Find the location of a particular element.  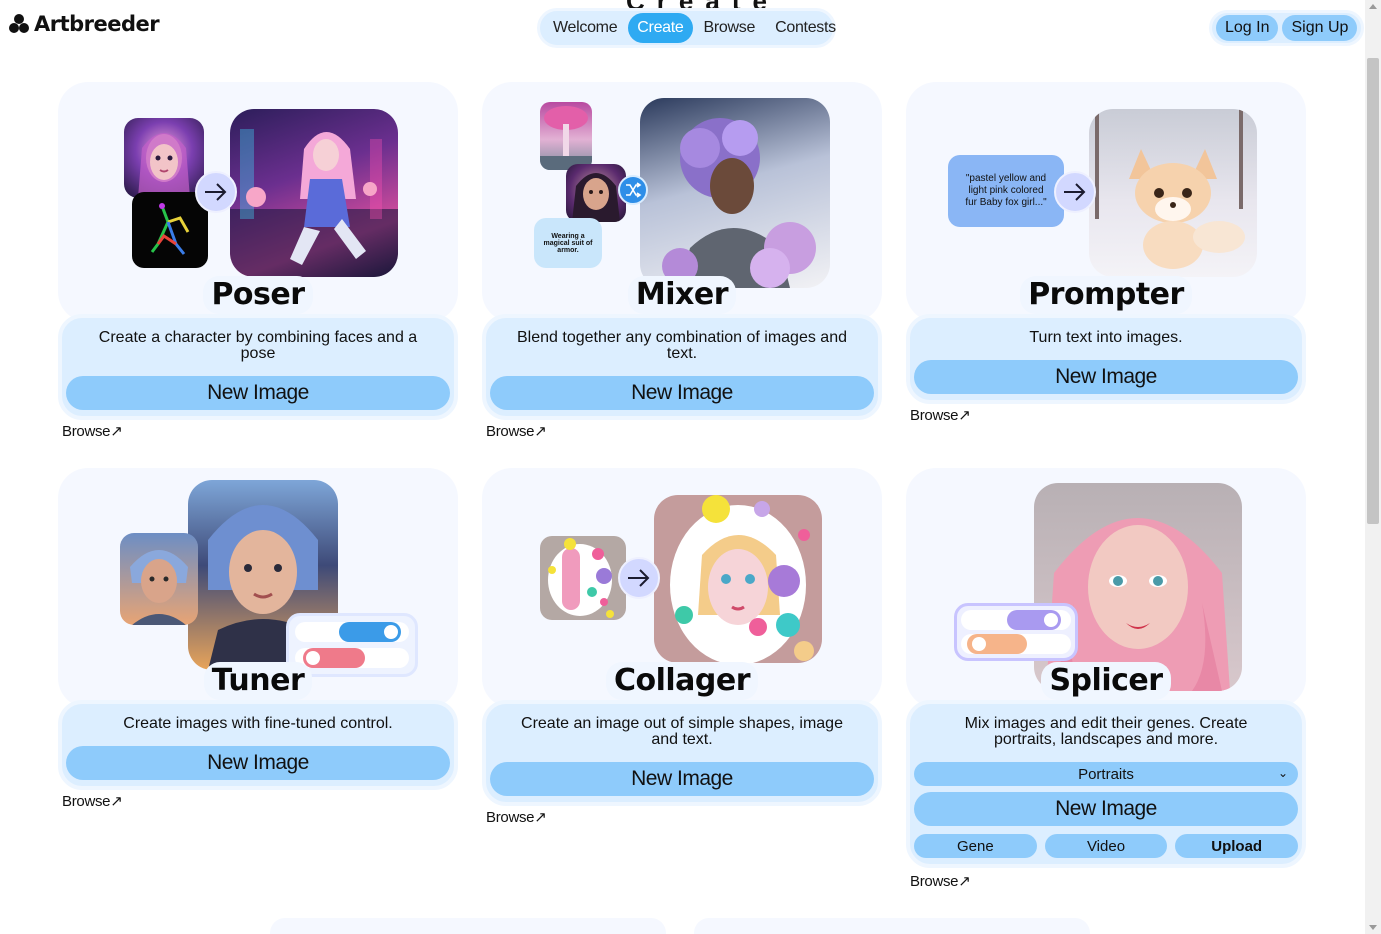

collager-browse-link: Browse↗ is located at coordinates (516, 817).